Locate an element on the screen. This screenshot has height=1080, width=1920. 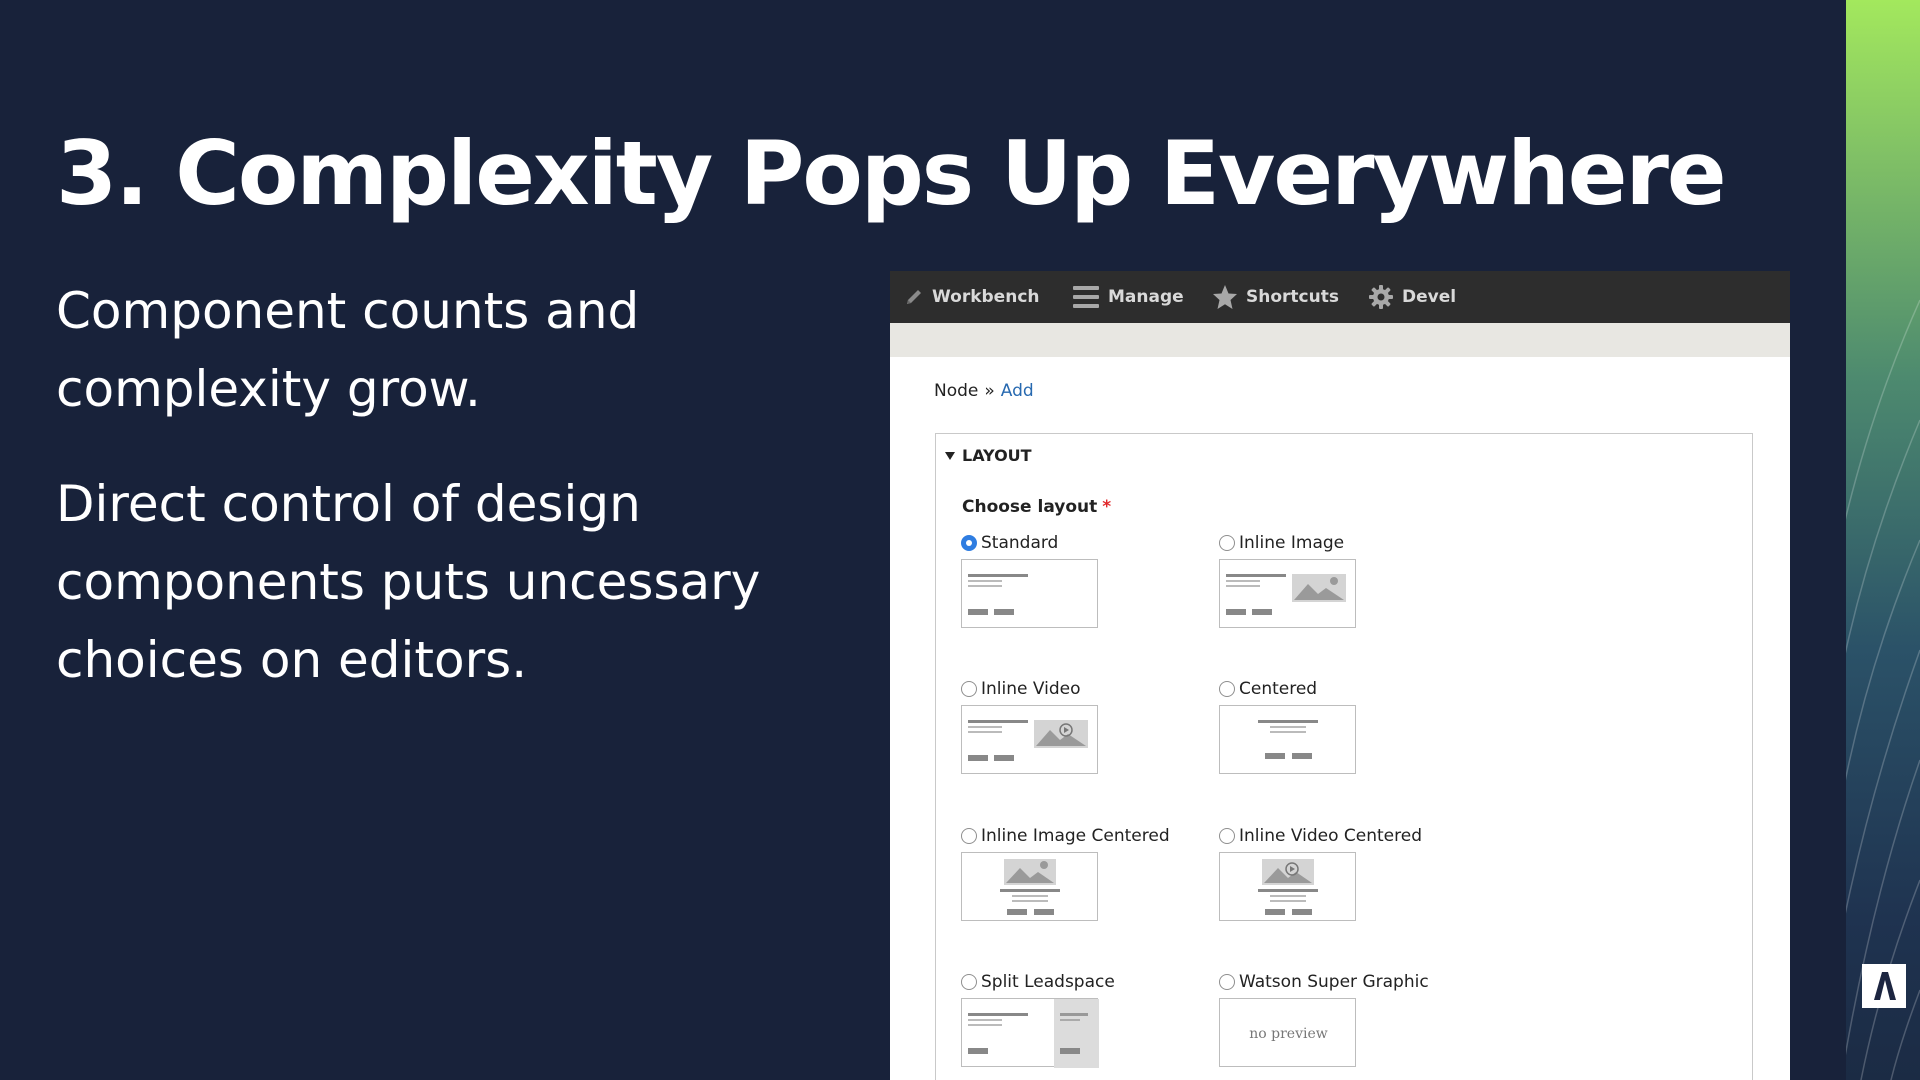
radio-inline-video is located at coordinates (969, 689).